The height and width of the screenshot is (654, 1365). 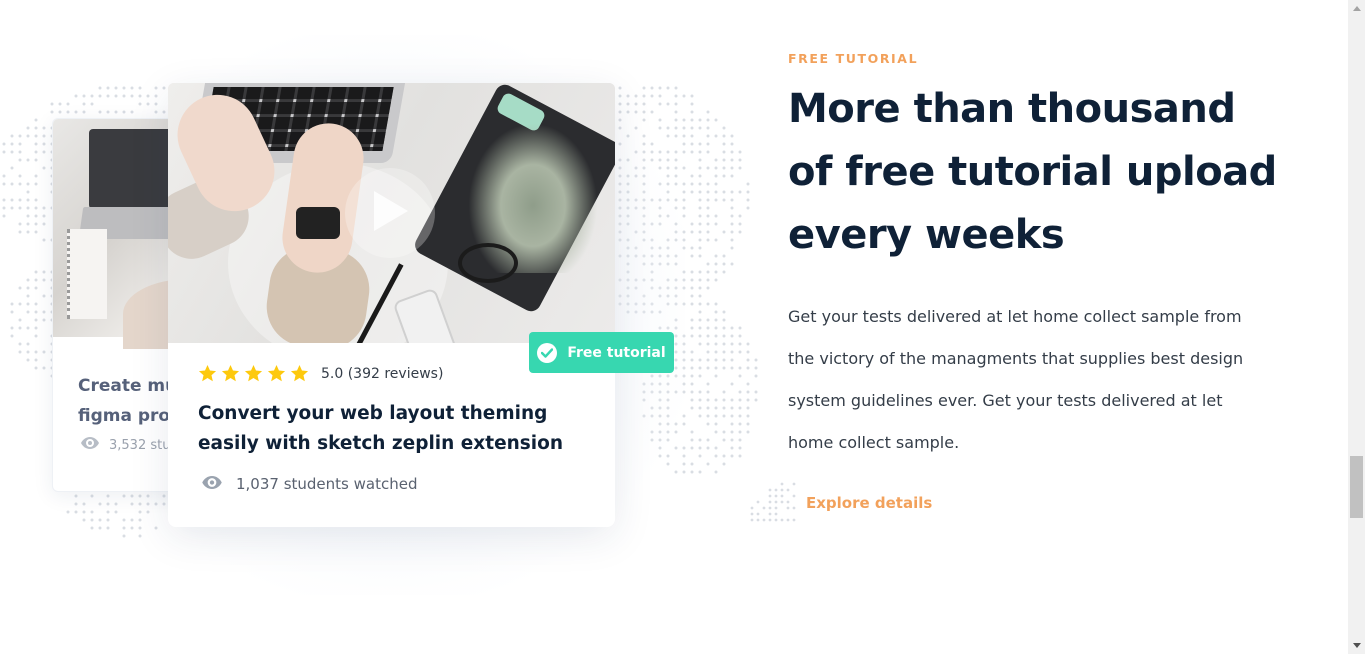 What do you see at coordinates (1356, 327) in the screenshot?
I see `vertical-scrollbar` at bounding box center [1356, 327].